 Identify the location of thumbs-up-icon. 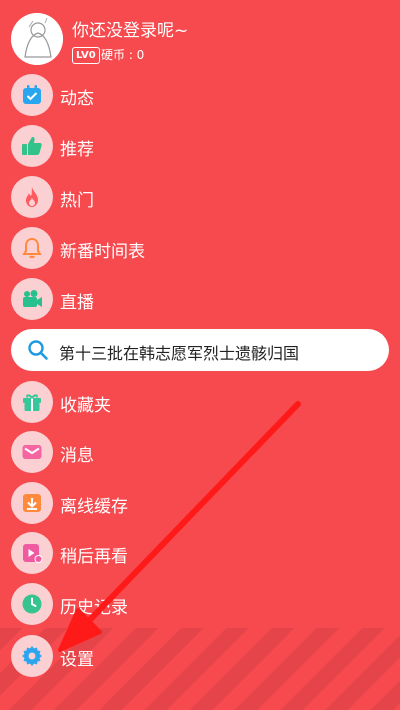
(32, 146).